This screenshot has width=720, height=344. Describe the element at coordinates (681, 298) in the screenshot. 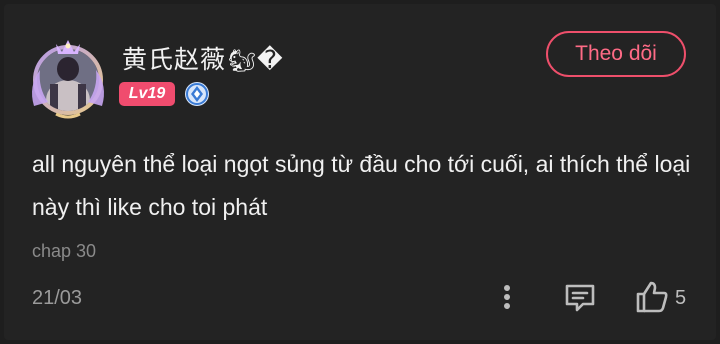

I see `like-count: 5` at that location.